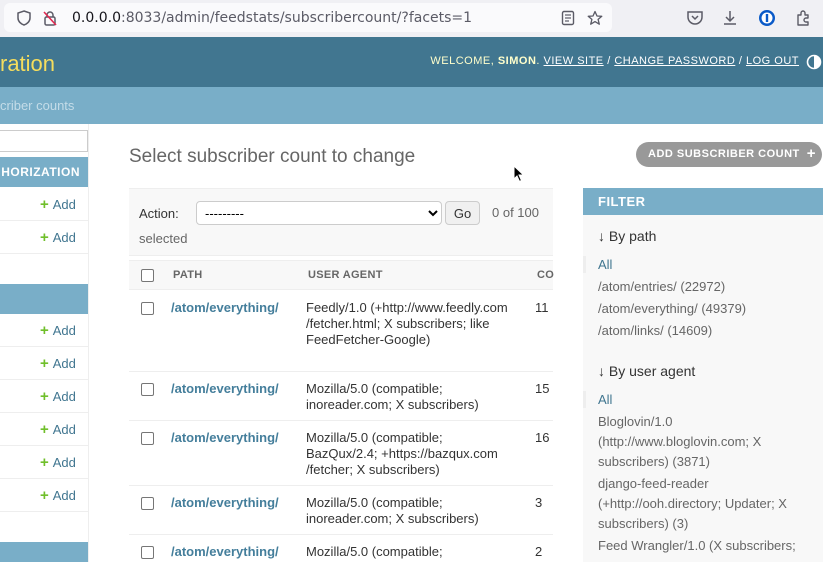 This screenshot has width=823, height=562. What do you see at coordinates (50, 18) in the screenshot?
I see `insecure-lock-icon` at bounding box center [50, 18].